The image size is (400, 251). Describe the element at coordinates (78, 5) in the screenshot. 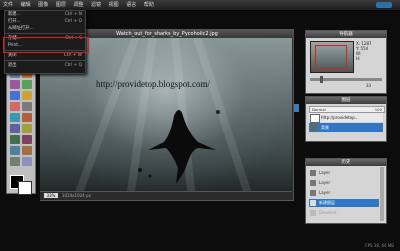

I see `menu-adjust: 调整` at that location.